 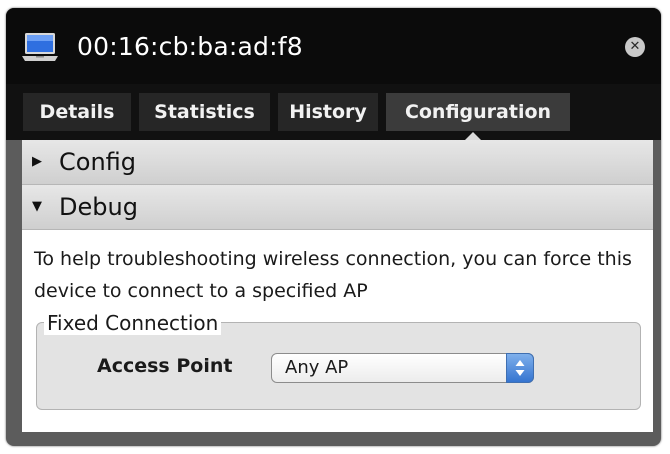 I want to click on group-title: Fixed Connection, so click(x=133, y=323).